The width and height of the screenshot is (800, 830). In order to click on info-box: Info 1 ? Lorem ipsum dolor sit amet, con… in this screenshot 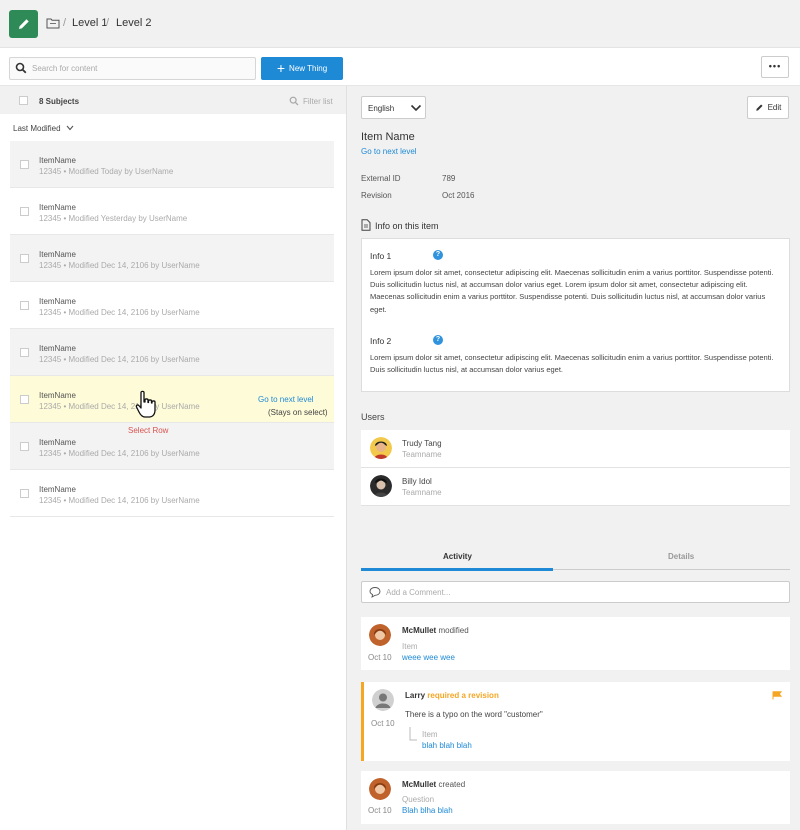, I will do `click(575, 315)`.